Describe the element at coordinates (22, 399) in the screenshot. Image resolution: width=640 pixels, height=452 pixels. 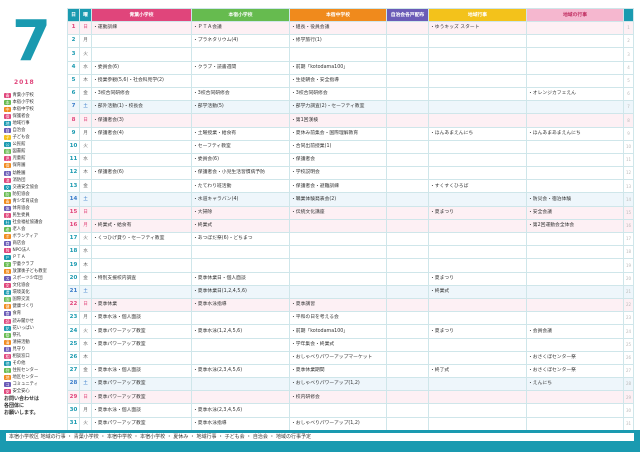
I see `contact-line: お問い合わせは` at that location.